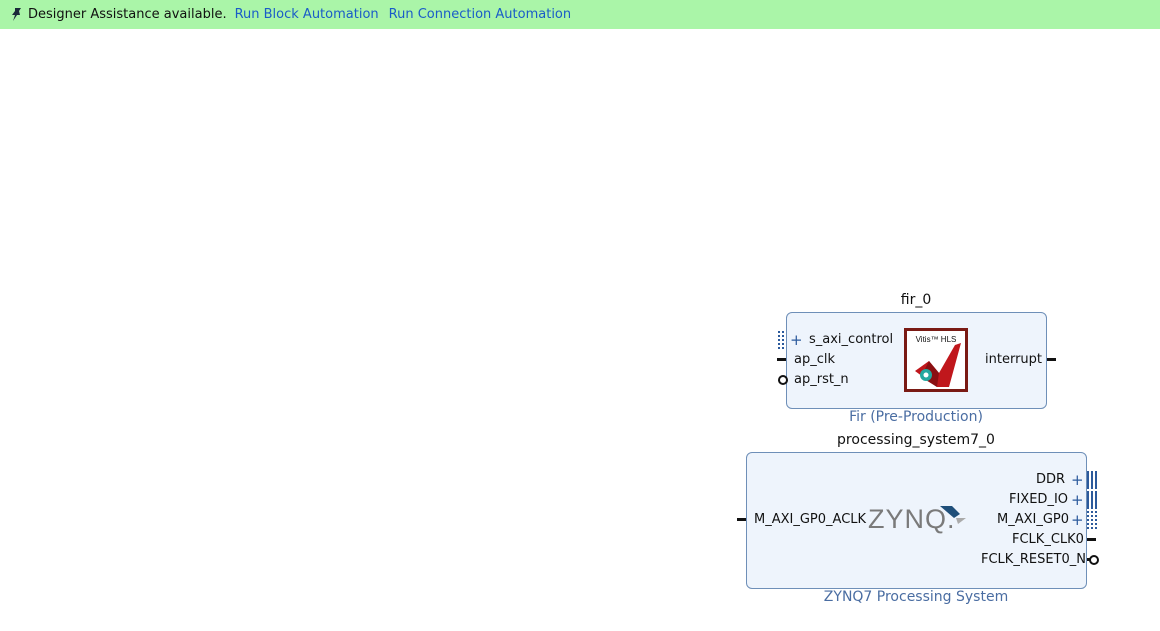 The width and height of the screenshot is (1160, 631). I want to click on run-block-automation-link: Run Block Automation, so click(307, 14).